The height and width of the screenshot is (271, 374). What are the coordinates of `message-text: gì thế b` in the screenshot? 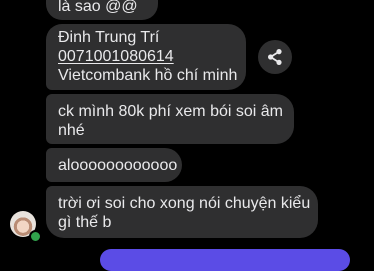 It's located at (85, 222).